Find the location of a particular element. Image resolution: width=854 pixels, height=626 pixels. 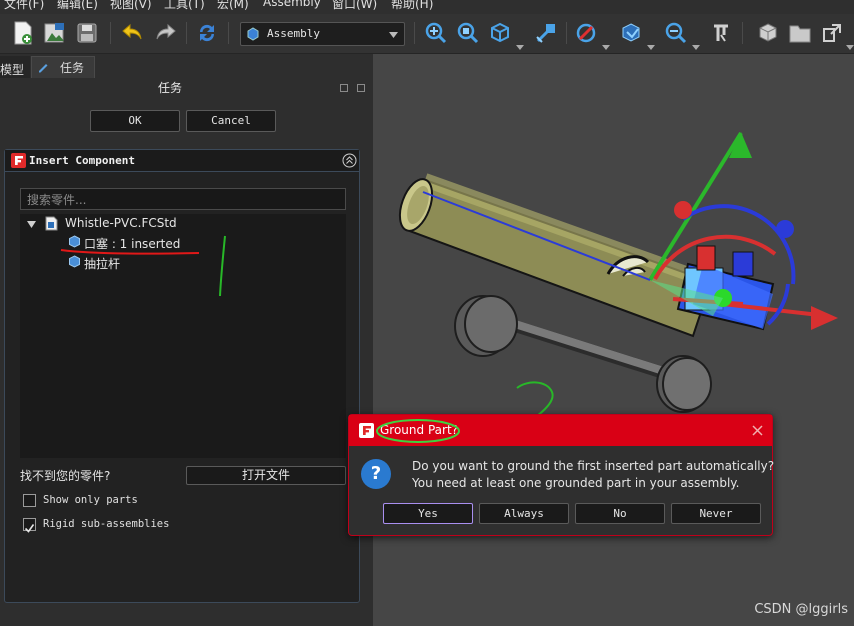

undo-icon is located at coordinates (133, 33).